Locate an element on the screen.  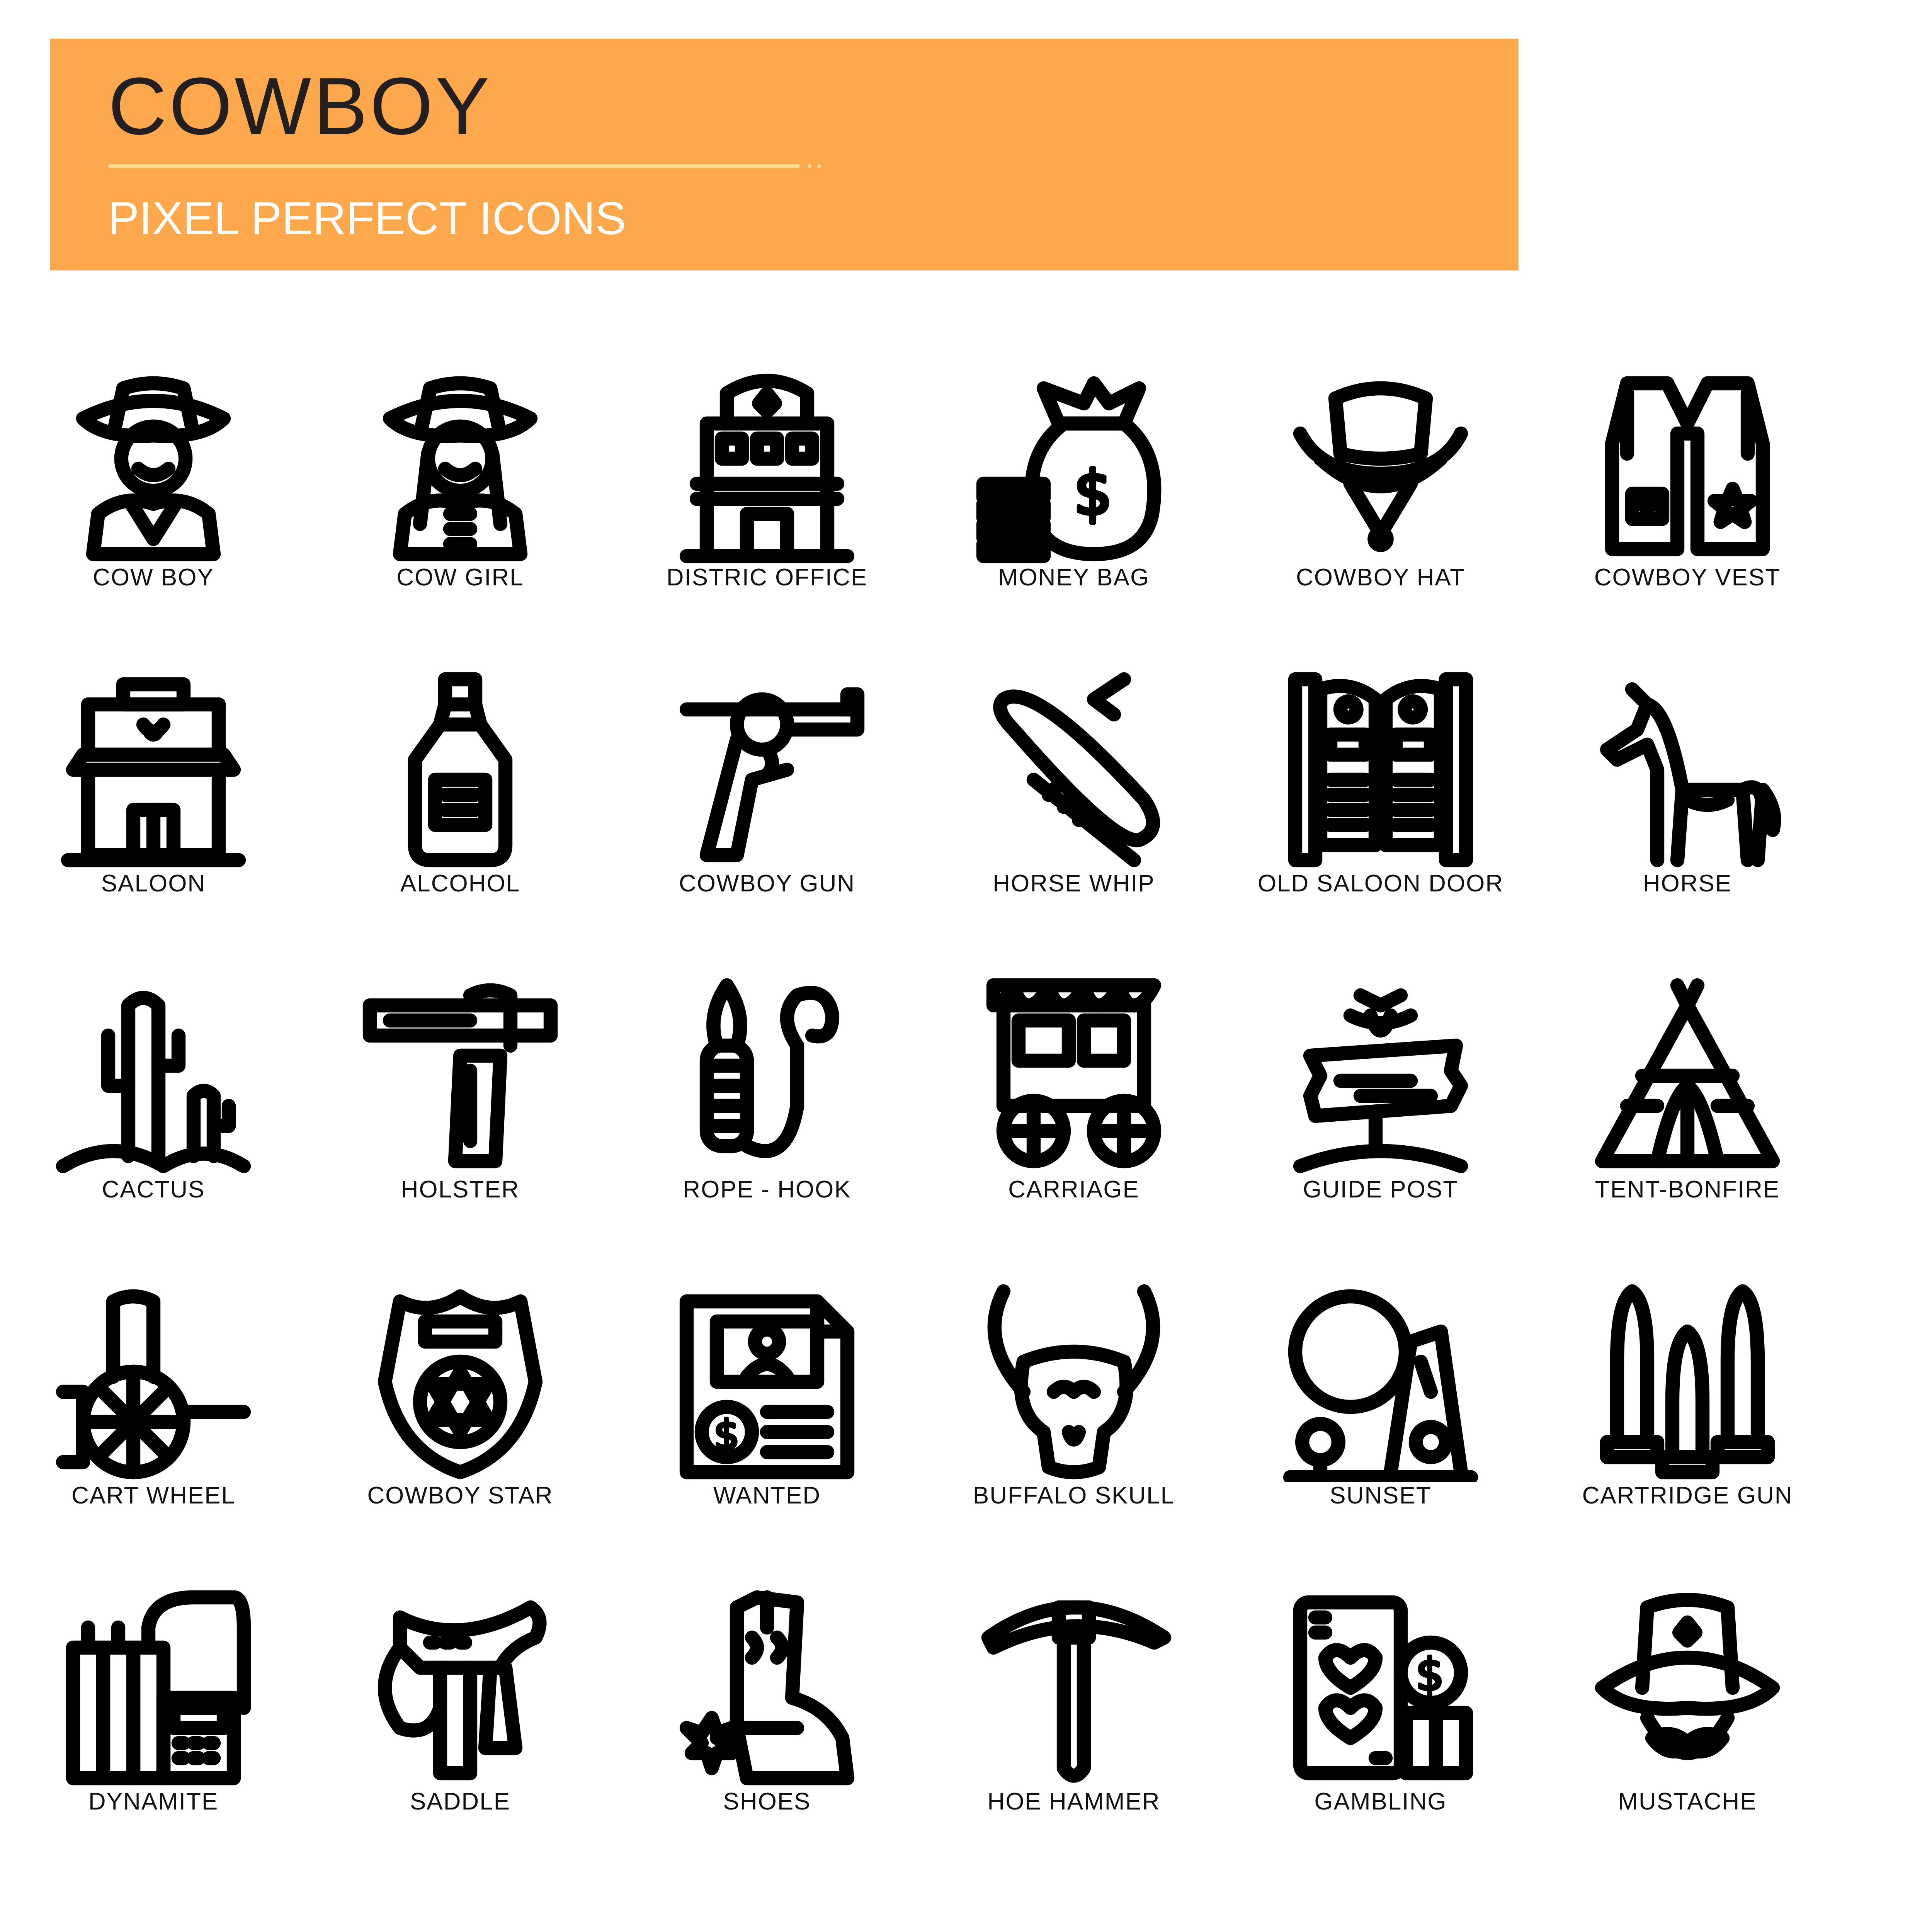
icon-card: ALCOHOL is located at coordinates (460, 815).